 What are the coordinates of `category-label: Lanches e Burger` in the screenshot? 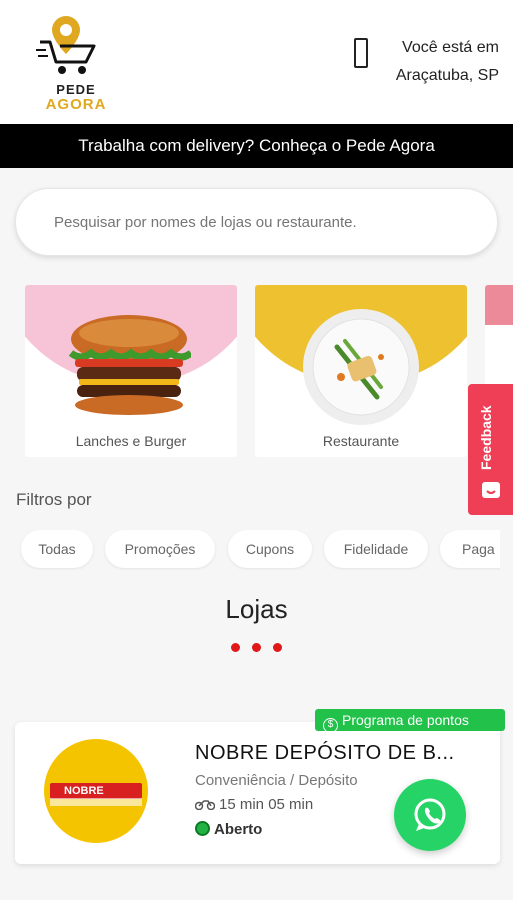 It's located at (131, 441).